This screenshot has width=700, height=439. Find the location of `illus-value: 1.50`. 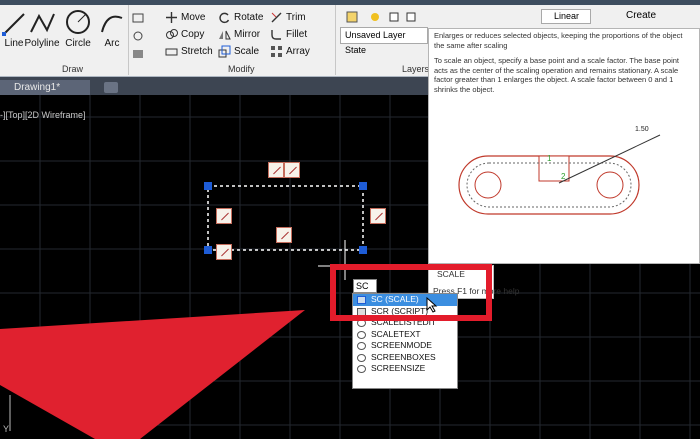

illus-value: 1.50 is located at coordinates (642, 129).